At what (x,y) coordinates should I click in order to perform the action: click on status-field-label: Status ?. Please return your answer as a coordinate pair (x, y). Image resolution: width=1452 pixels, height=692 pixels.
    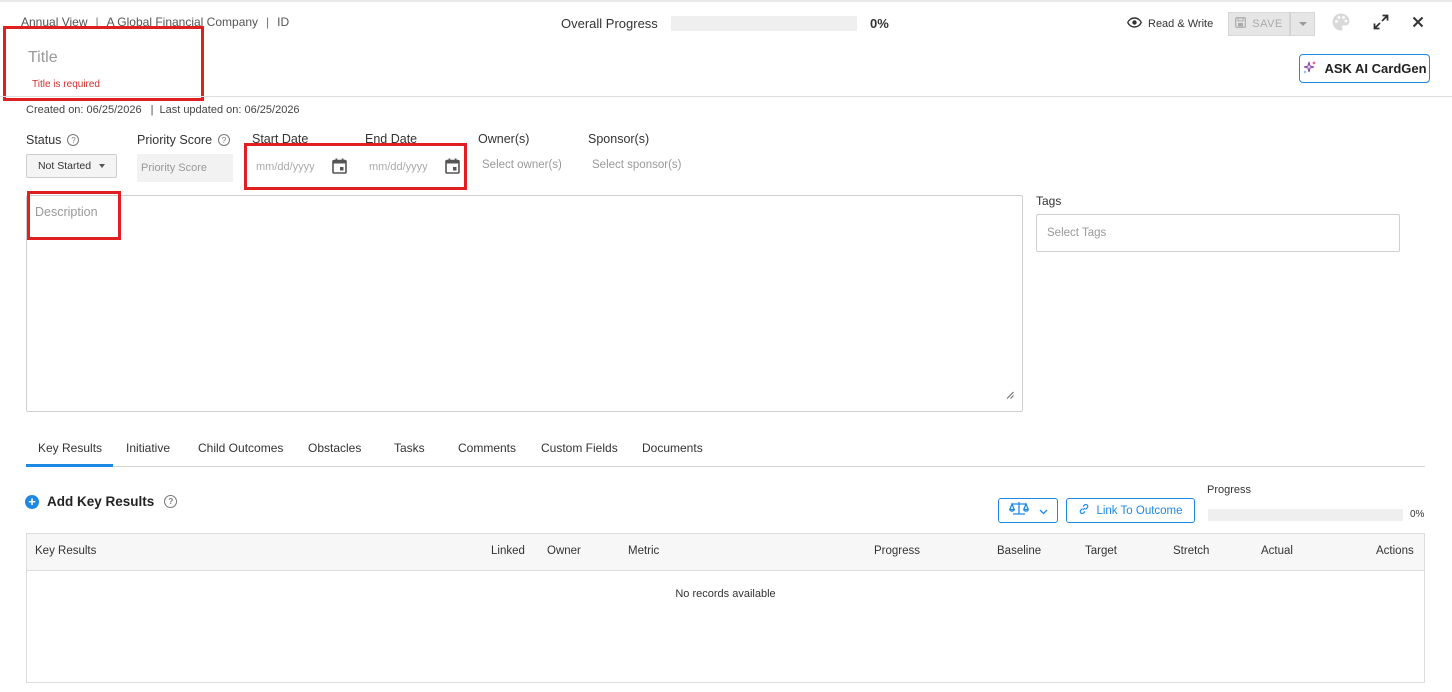
    Looking at the image, I should click on (53, 140).